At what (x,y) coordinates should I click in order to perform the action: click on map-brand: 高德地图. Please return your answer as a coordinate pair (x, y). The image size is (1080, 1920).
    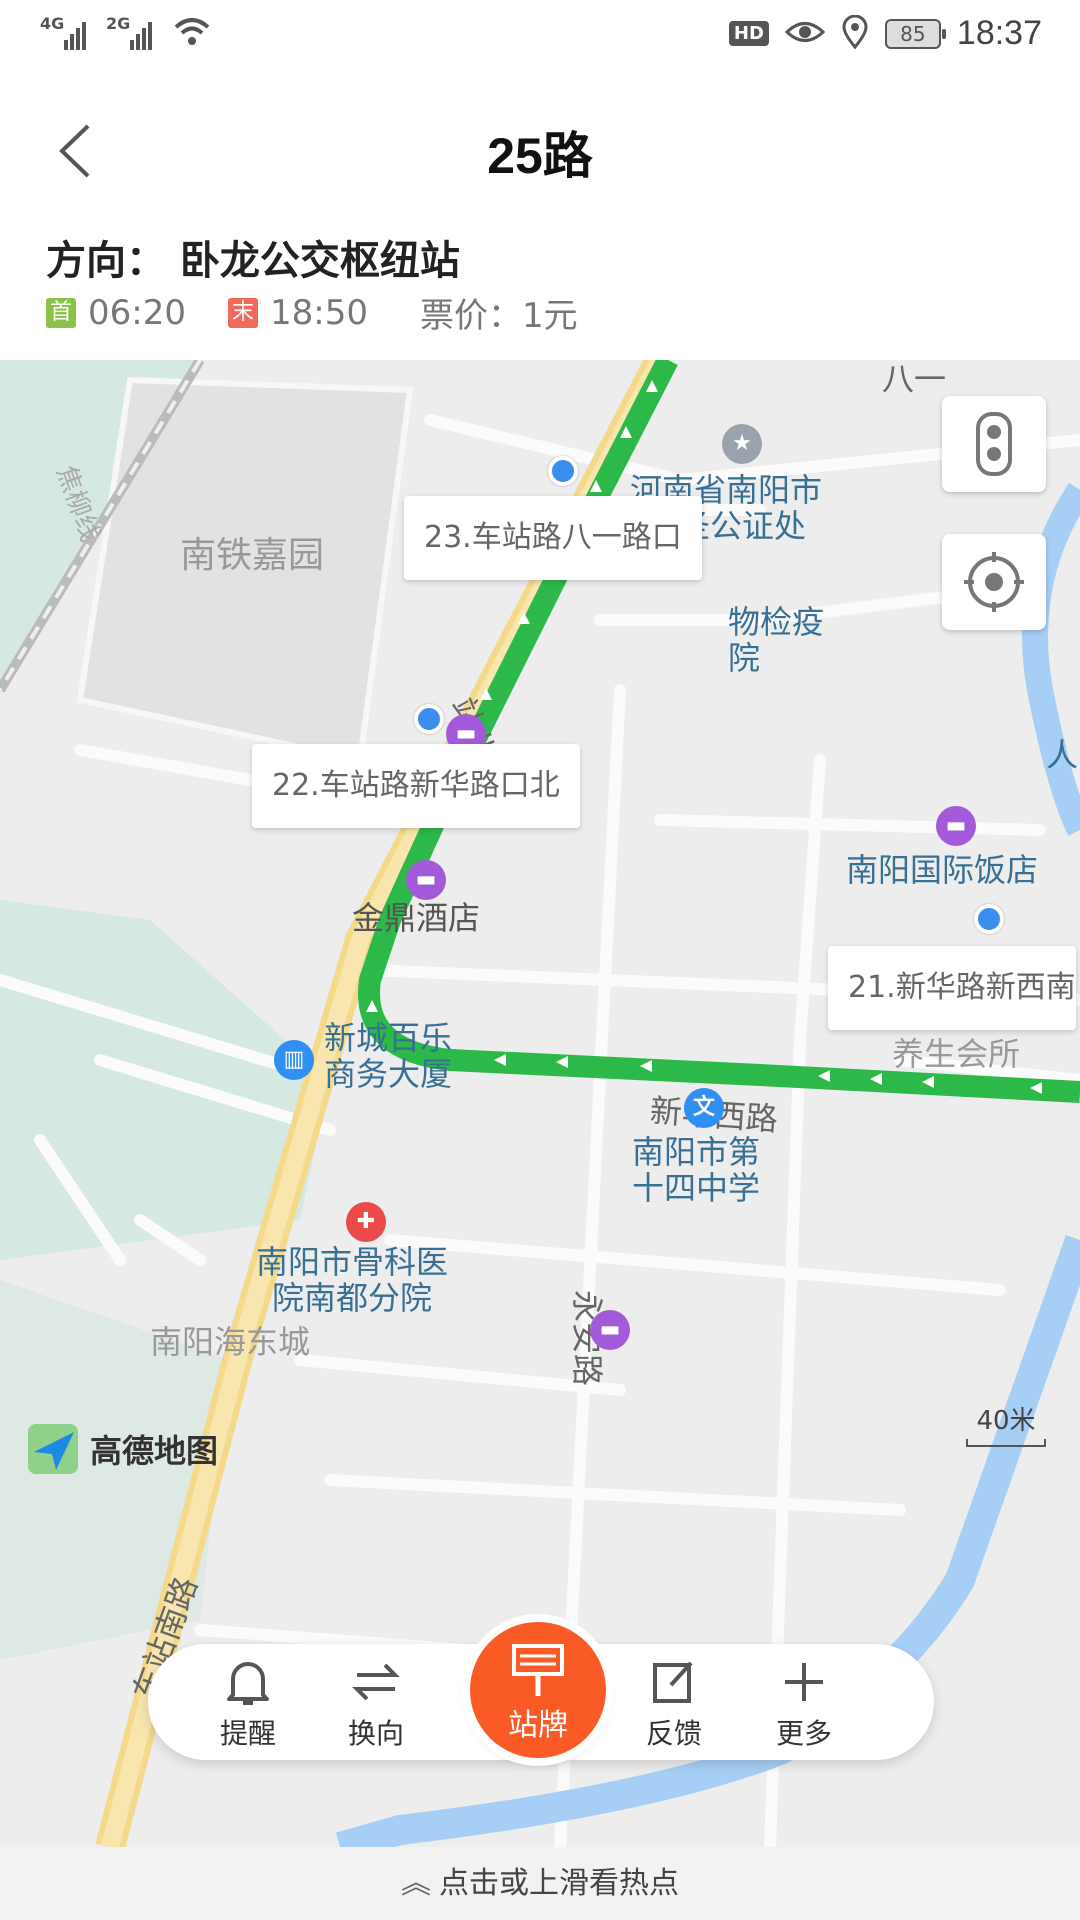
    Looking at the image, I should click on (122, 1449).